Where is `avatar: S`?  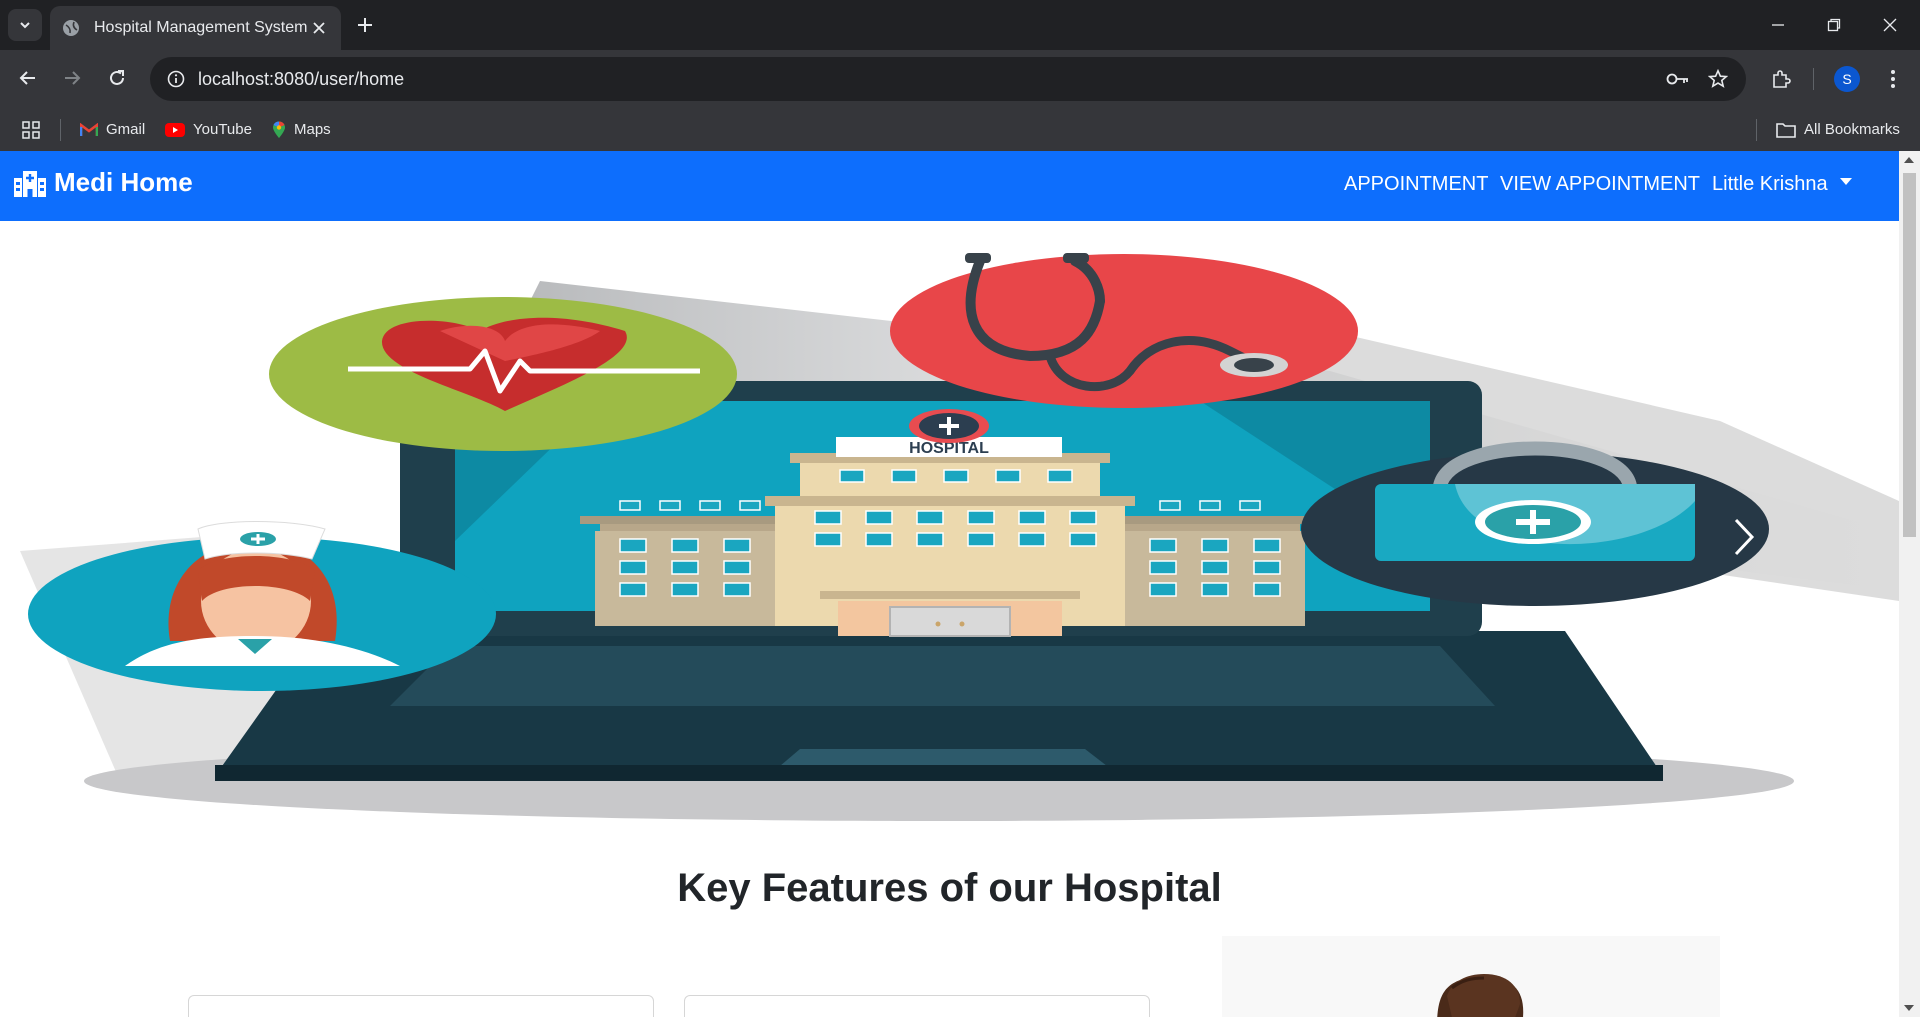
avatar: S is located at coordinates (1847, 79).